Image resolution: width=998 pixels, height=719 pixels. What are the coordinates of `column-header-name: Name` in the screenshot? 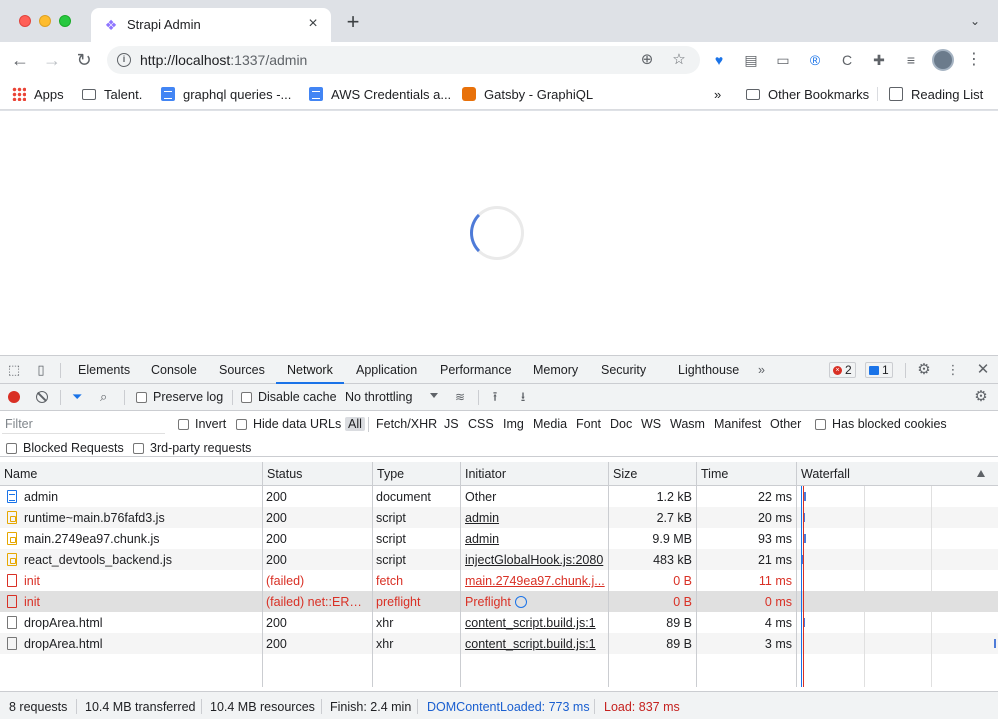 It's located at (20, 474).